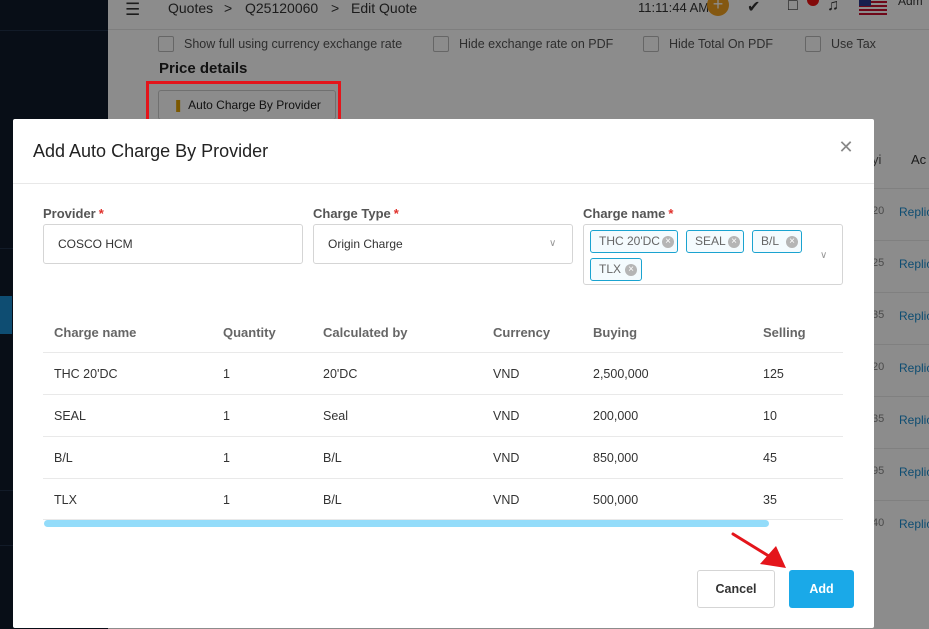  I want to click on table-row: SEAL 1 Seal VND 200,000 10, so click(443, 415).